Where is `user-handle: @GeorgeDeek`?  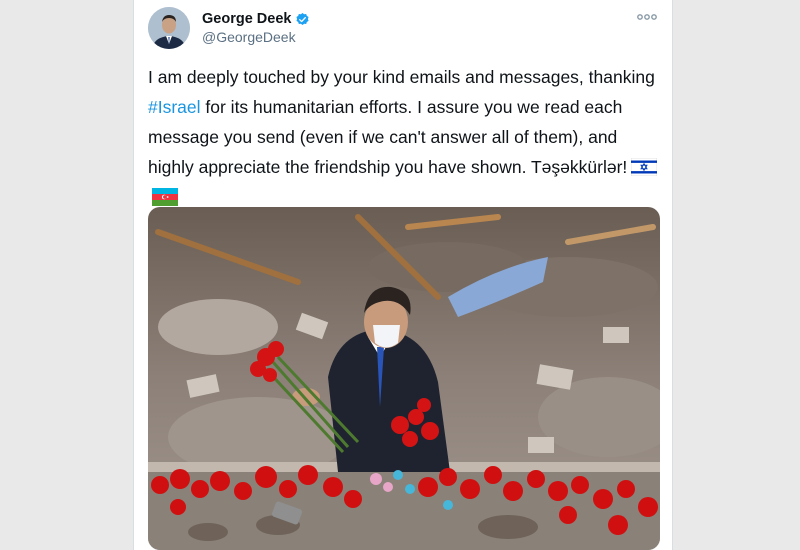
user-handle: @GeorgeDeek is located at coordinates (249, 37).